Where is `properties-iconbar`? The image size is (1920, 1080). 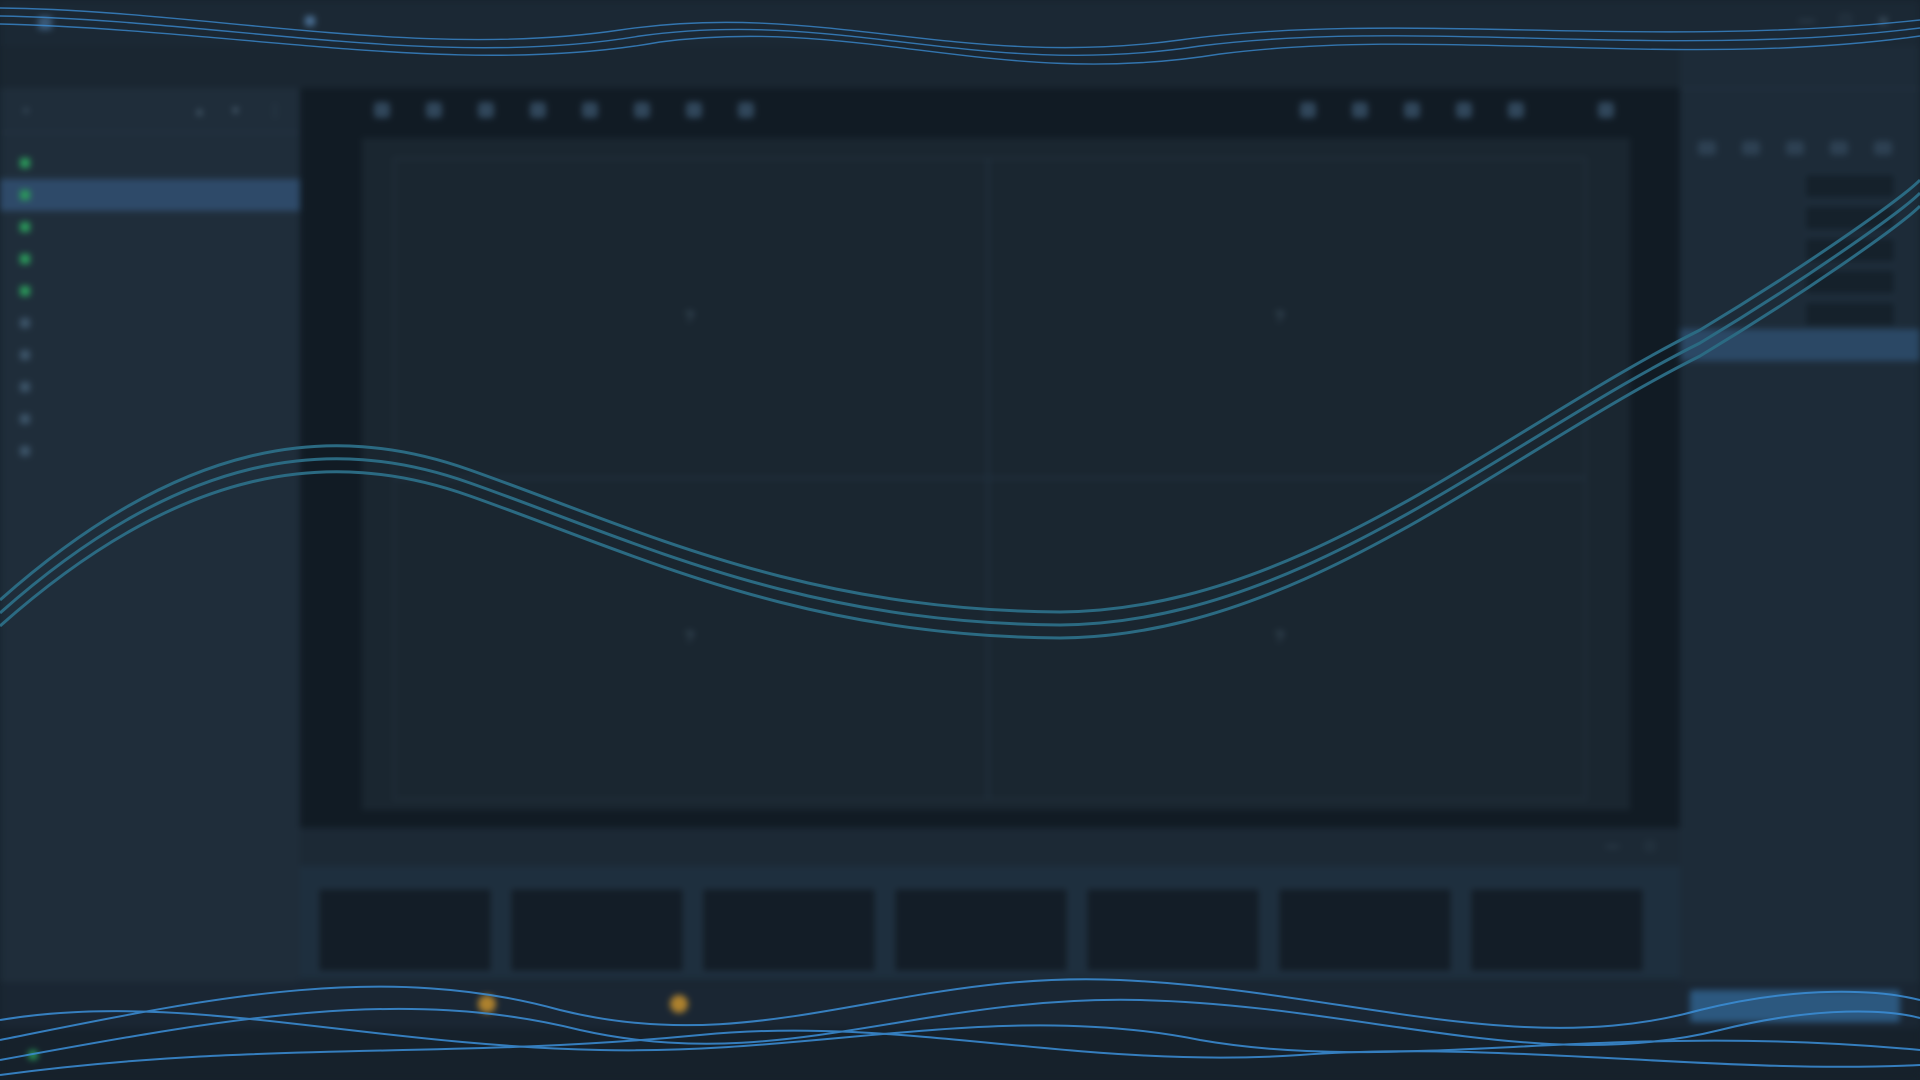 properties-iconbar is located at coordinates (1800, 149).